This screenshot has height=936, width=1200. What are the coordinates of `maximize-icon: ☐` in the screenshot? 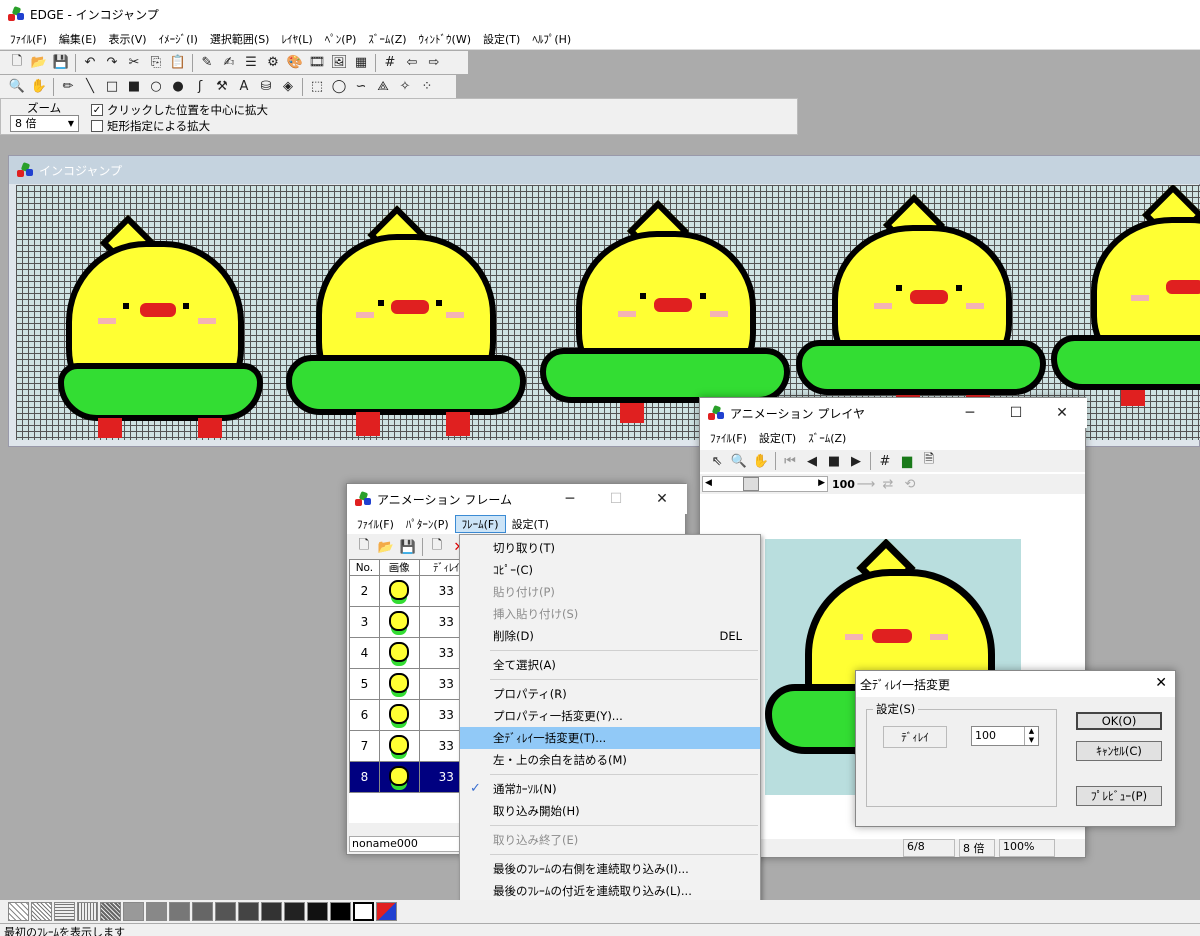 It's located at (1016, 413).